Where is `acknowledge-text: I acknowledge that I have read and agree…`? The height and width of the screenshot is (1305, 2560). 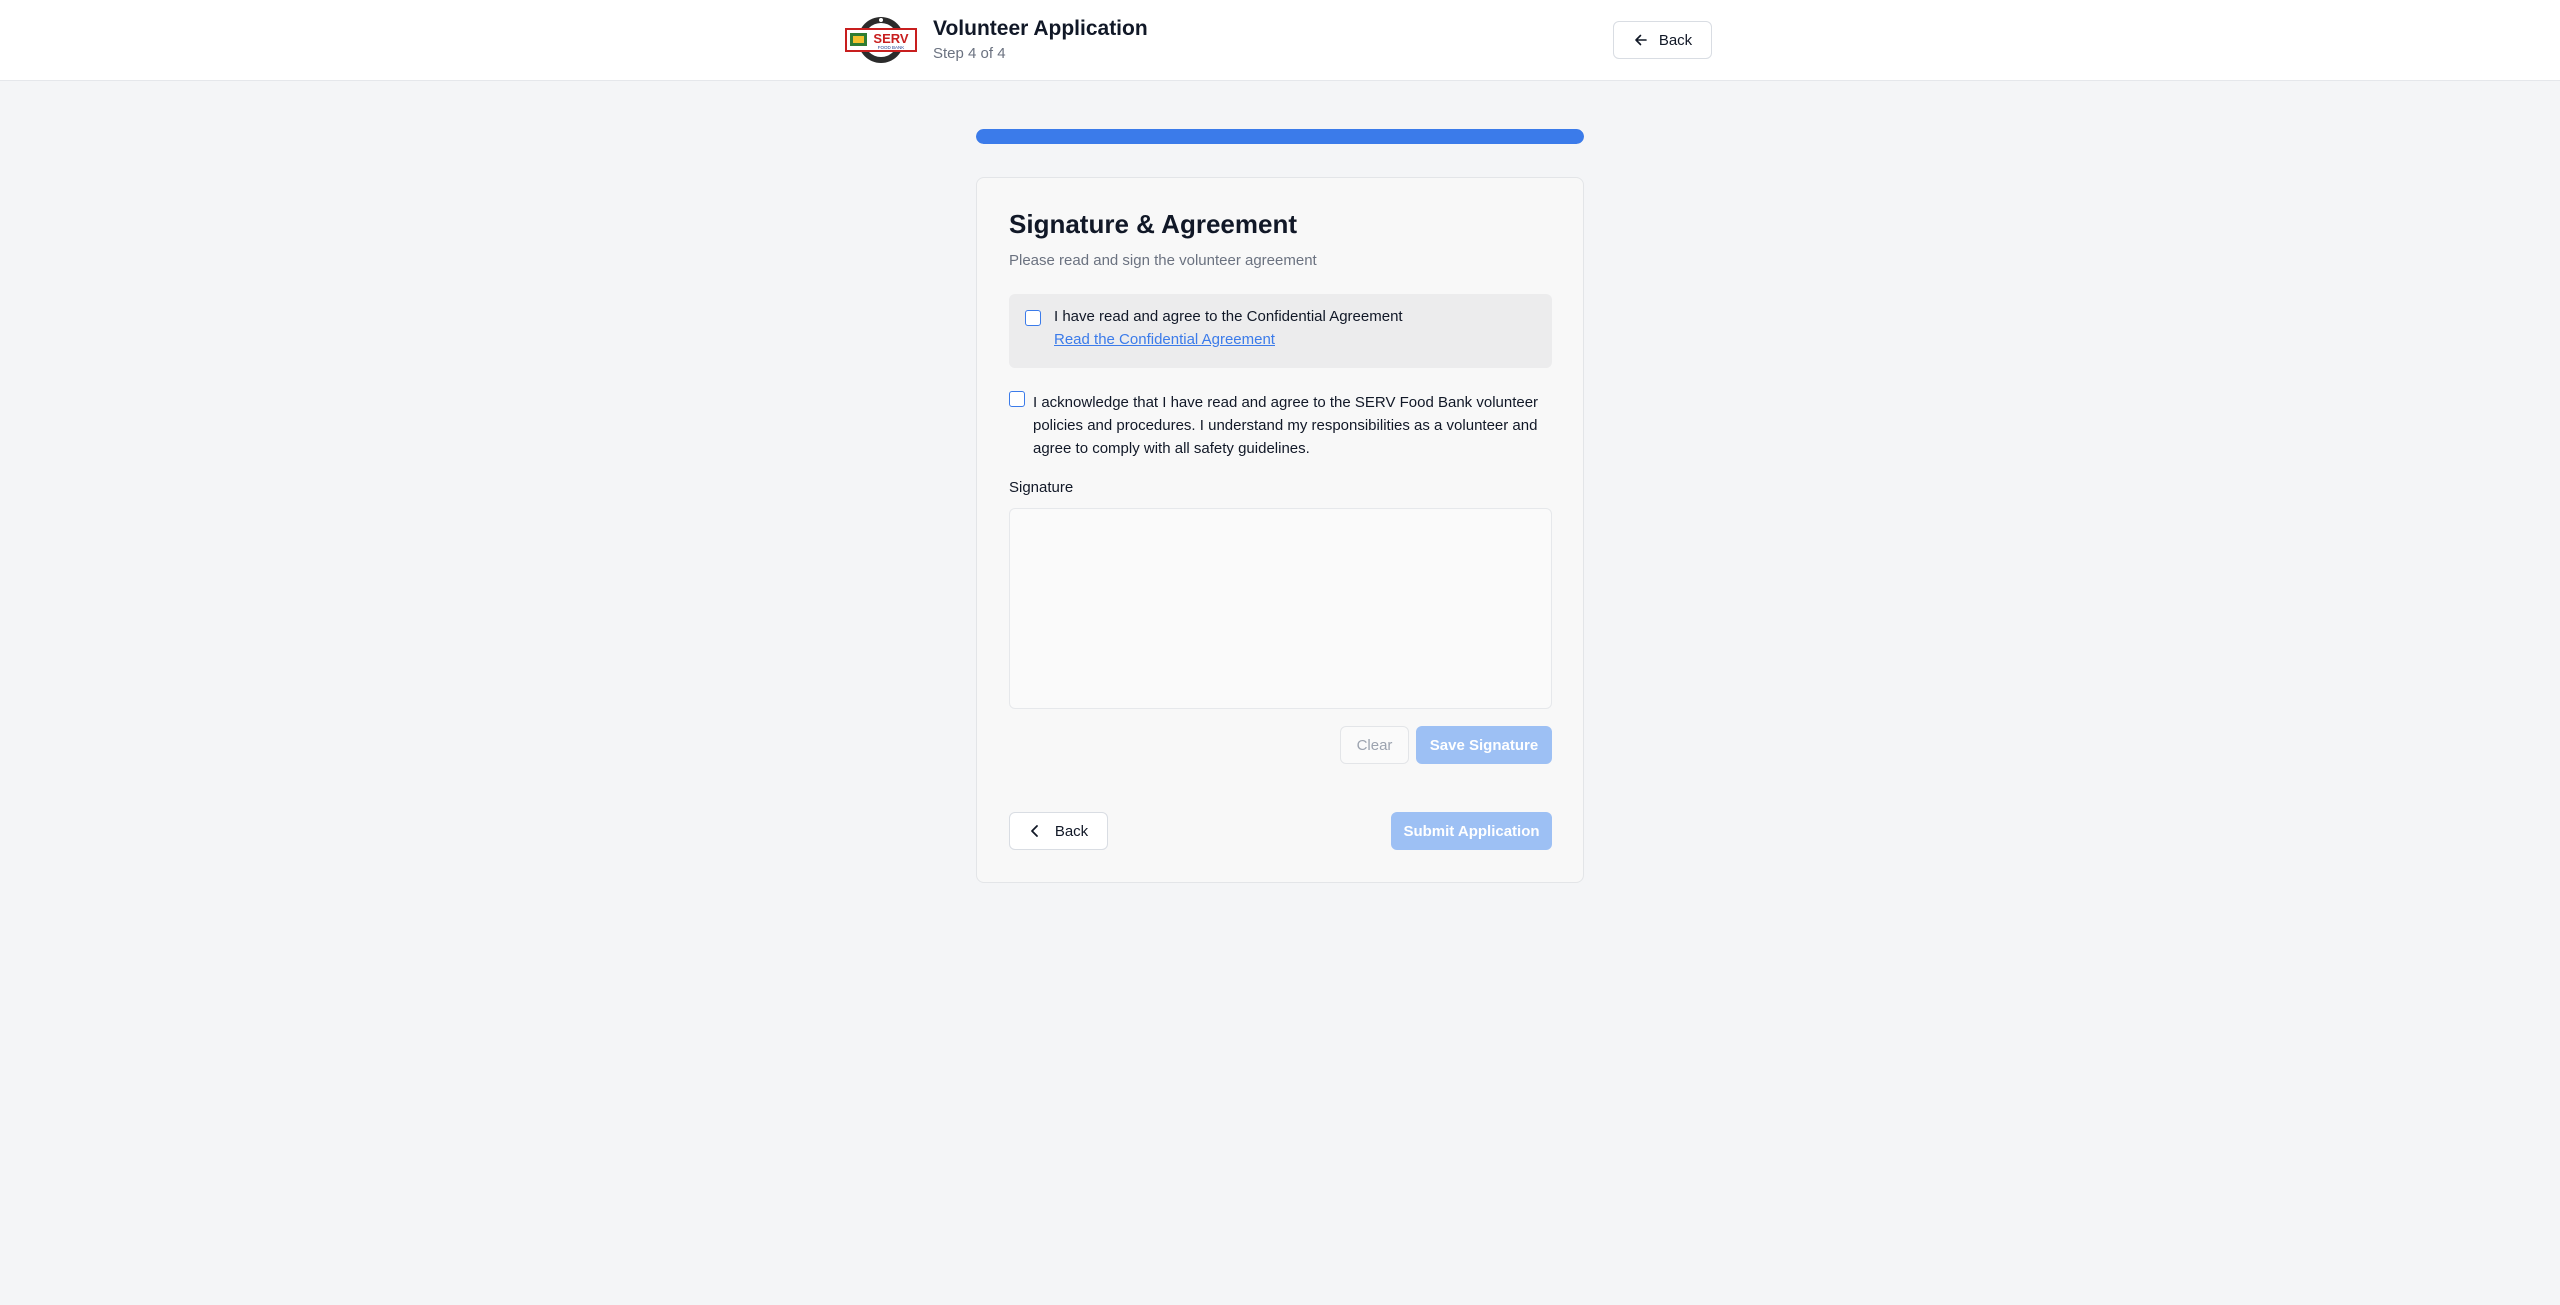 acknowledge-text: I acknowledge that I have read and agree… is located at coordinates (1286, 425).